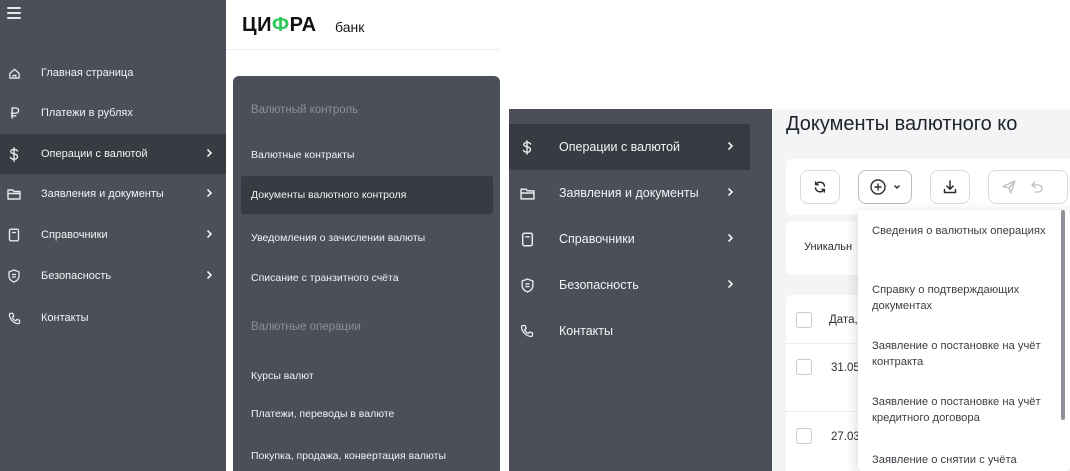  What do you see at coordinates (14, 13) in the screenshot?
I see `menu-icon` at bounding box center [14, 13].